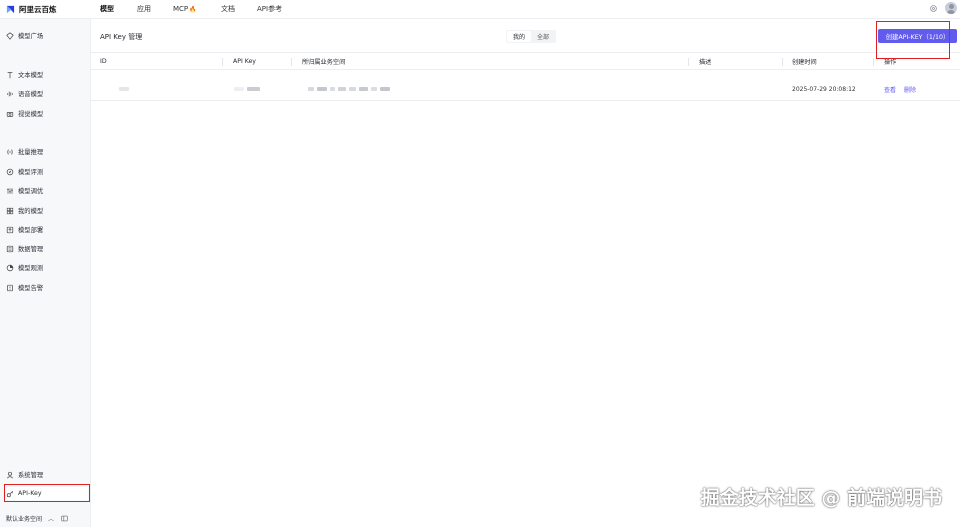 The image size is (960, 527). Describe the element at coordinates (269, 9) in the screenshot. I see `topnav-api-reference: API参考` at that location.